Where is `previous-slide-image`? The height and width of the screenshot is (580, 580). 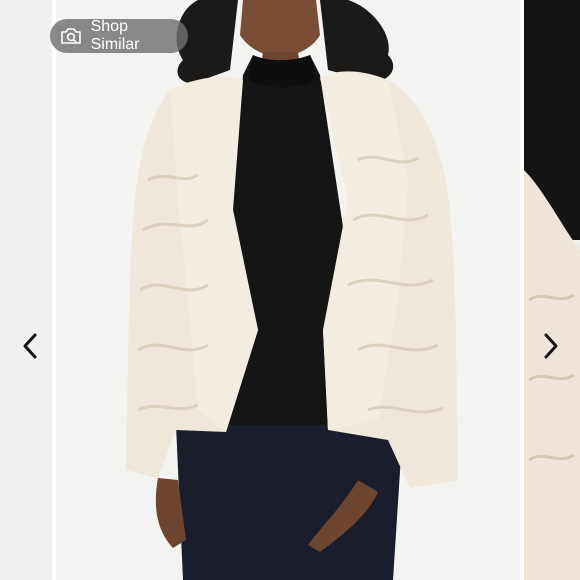 previous-slide-image is located at coordinates (26, 290).